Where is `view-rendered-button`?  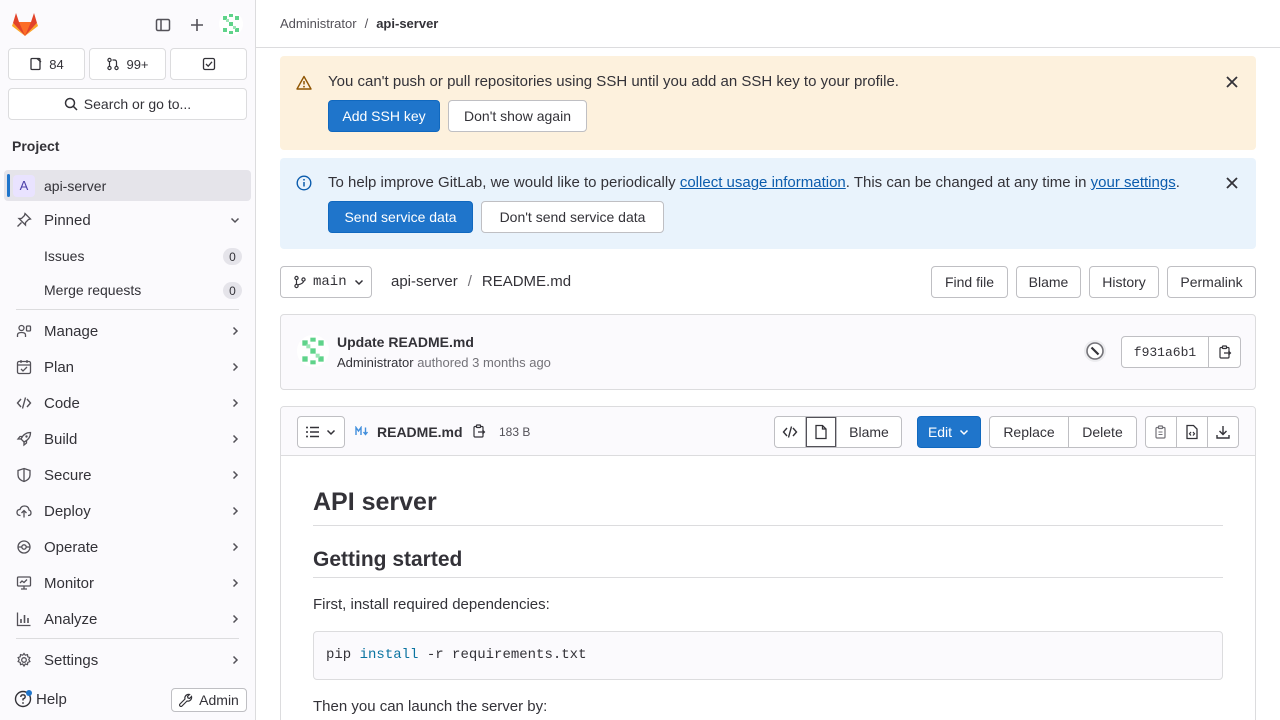
view-rendered-button is located at coordinates (821, 432).